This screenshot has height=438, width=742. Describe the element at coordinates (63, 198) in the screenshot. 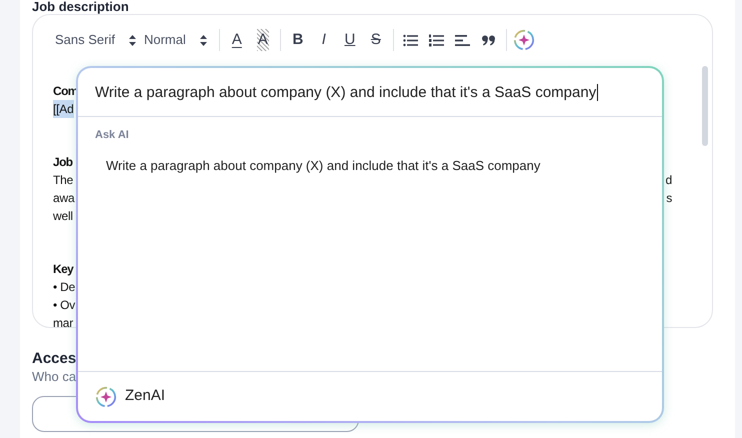

I see `editor-text: awa` at that location.